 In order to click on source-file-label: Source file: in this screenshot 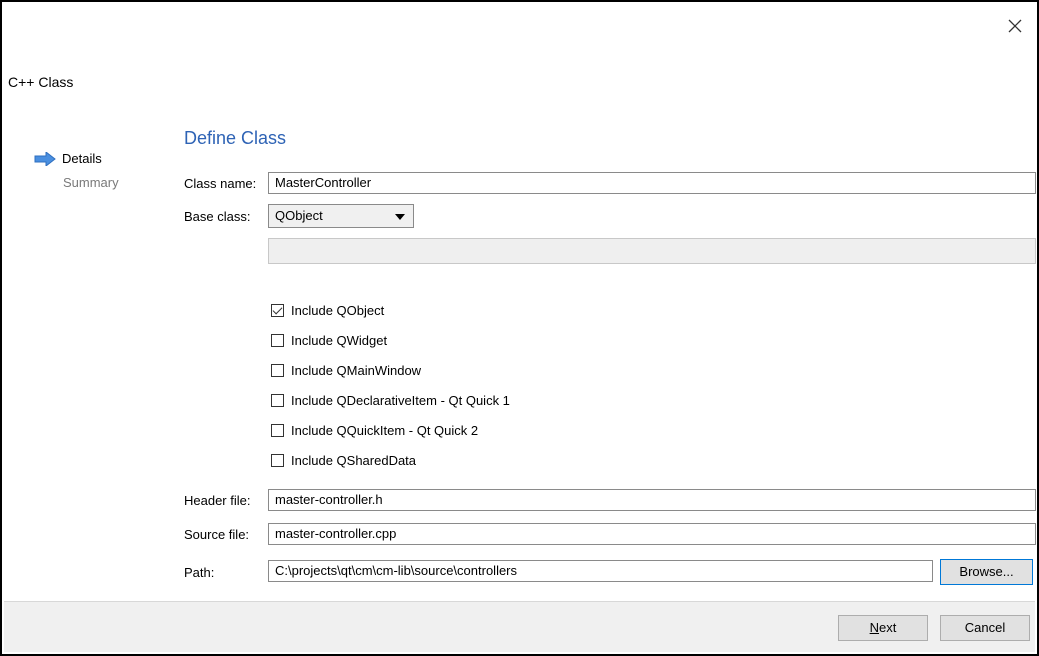, I will do `click(217, 534)`.